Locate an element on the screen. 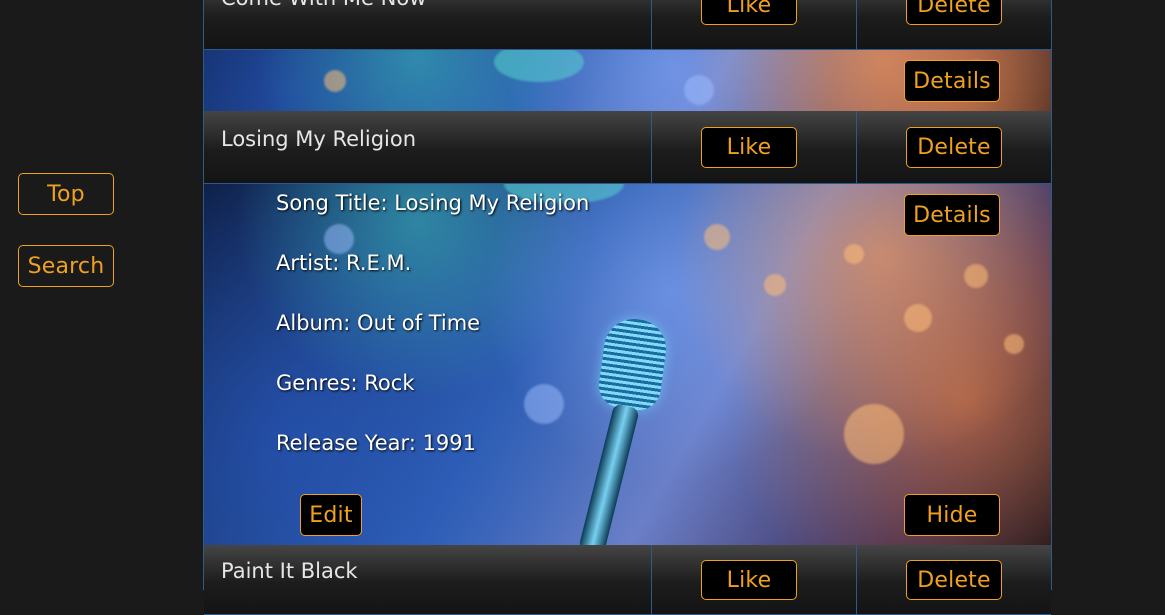 This screenshot has width=1165, height=615. song-title: Losing My Religion is located at coordinates (319, 139).